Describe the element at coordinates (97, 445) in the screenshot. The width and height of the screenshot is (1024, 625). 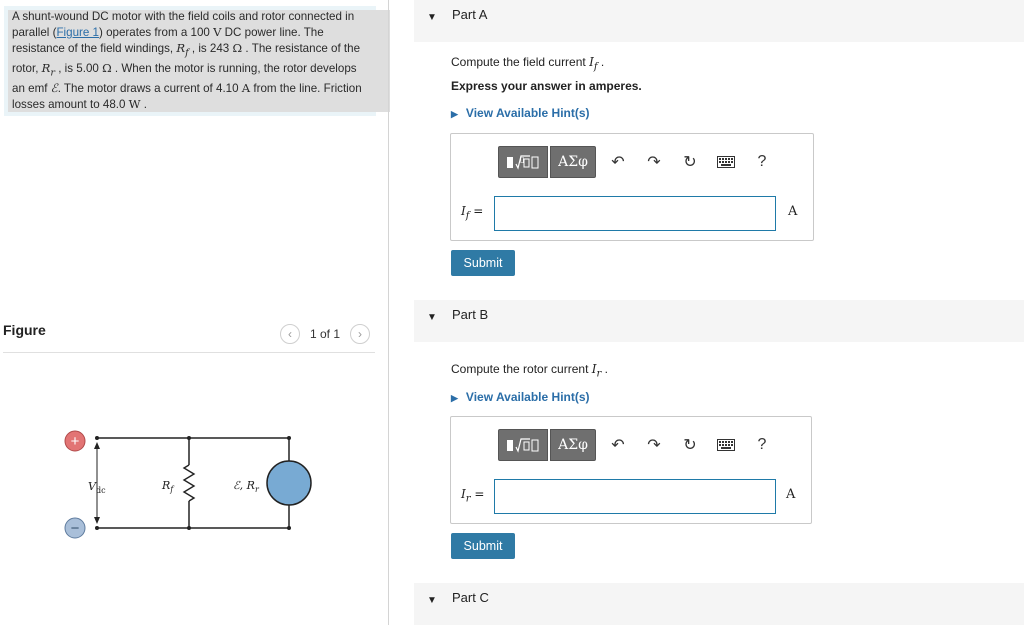
I see `arrow-head-up-icon` at that location.